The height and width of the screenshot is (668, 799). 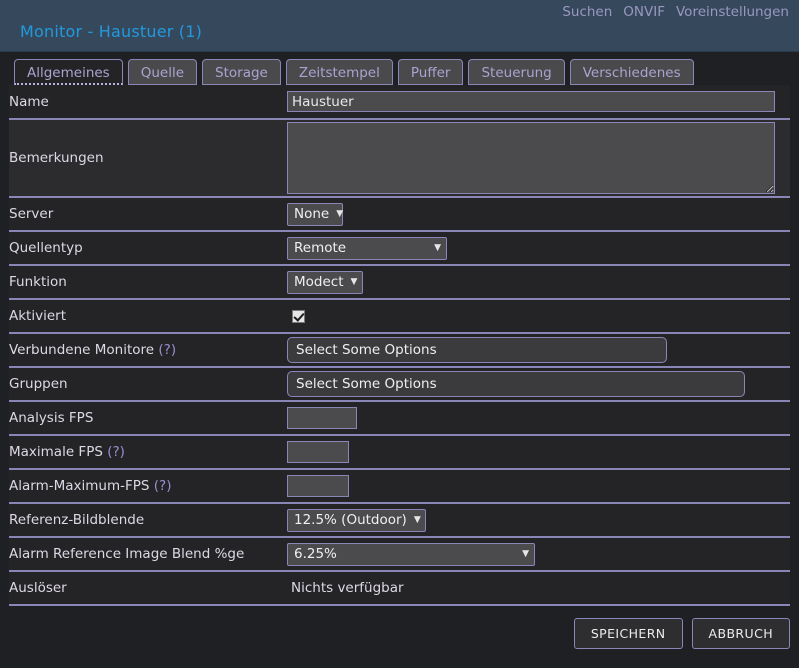 What do you see at coordinates (322, 418) in the screenshot?
I see `analysis-fps-input` at bounding box center [322, 418].